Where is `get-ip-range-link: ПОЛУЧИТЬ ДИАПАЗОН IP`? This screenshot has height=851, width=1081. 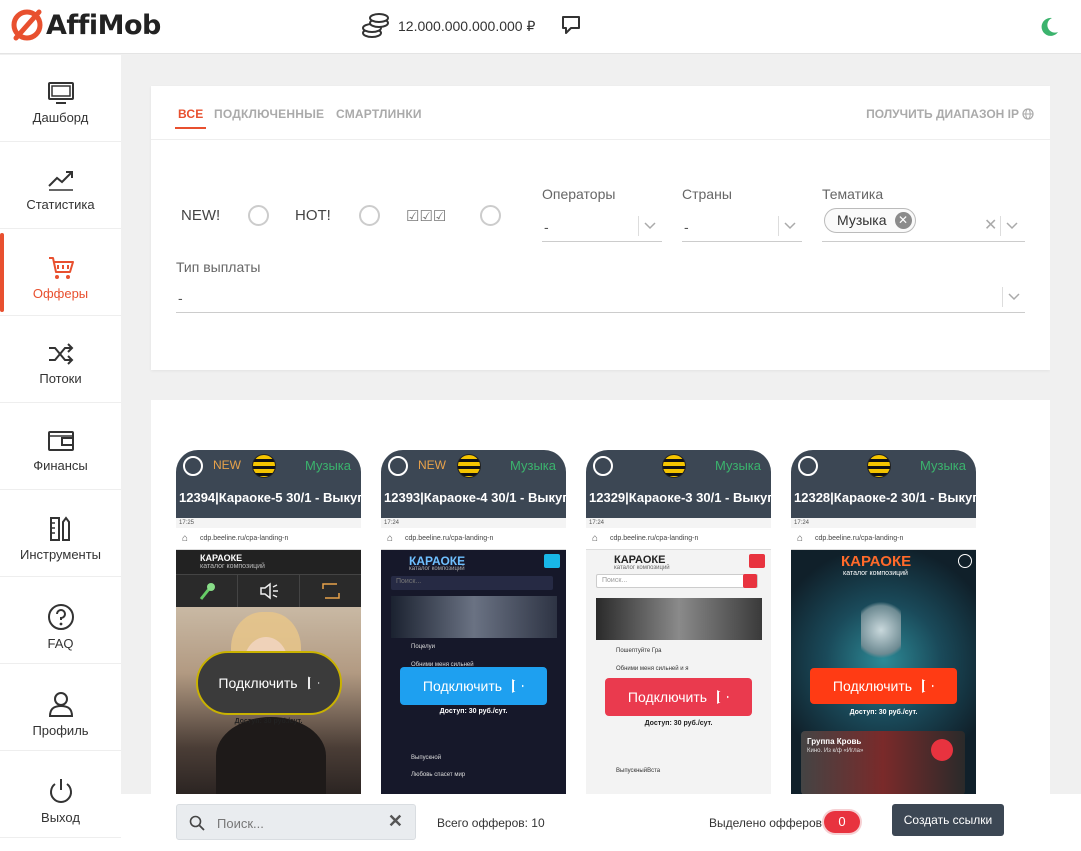
get-ip-range-link: ПОЛУЧИТЬ ДИАПАЗОН IP is located at coordinates (950, 114).